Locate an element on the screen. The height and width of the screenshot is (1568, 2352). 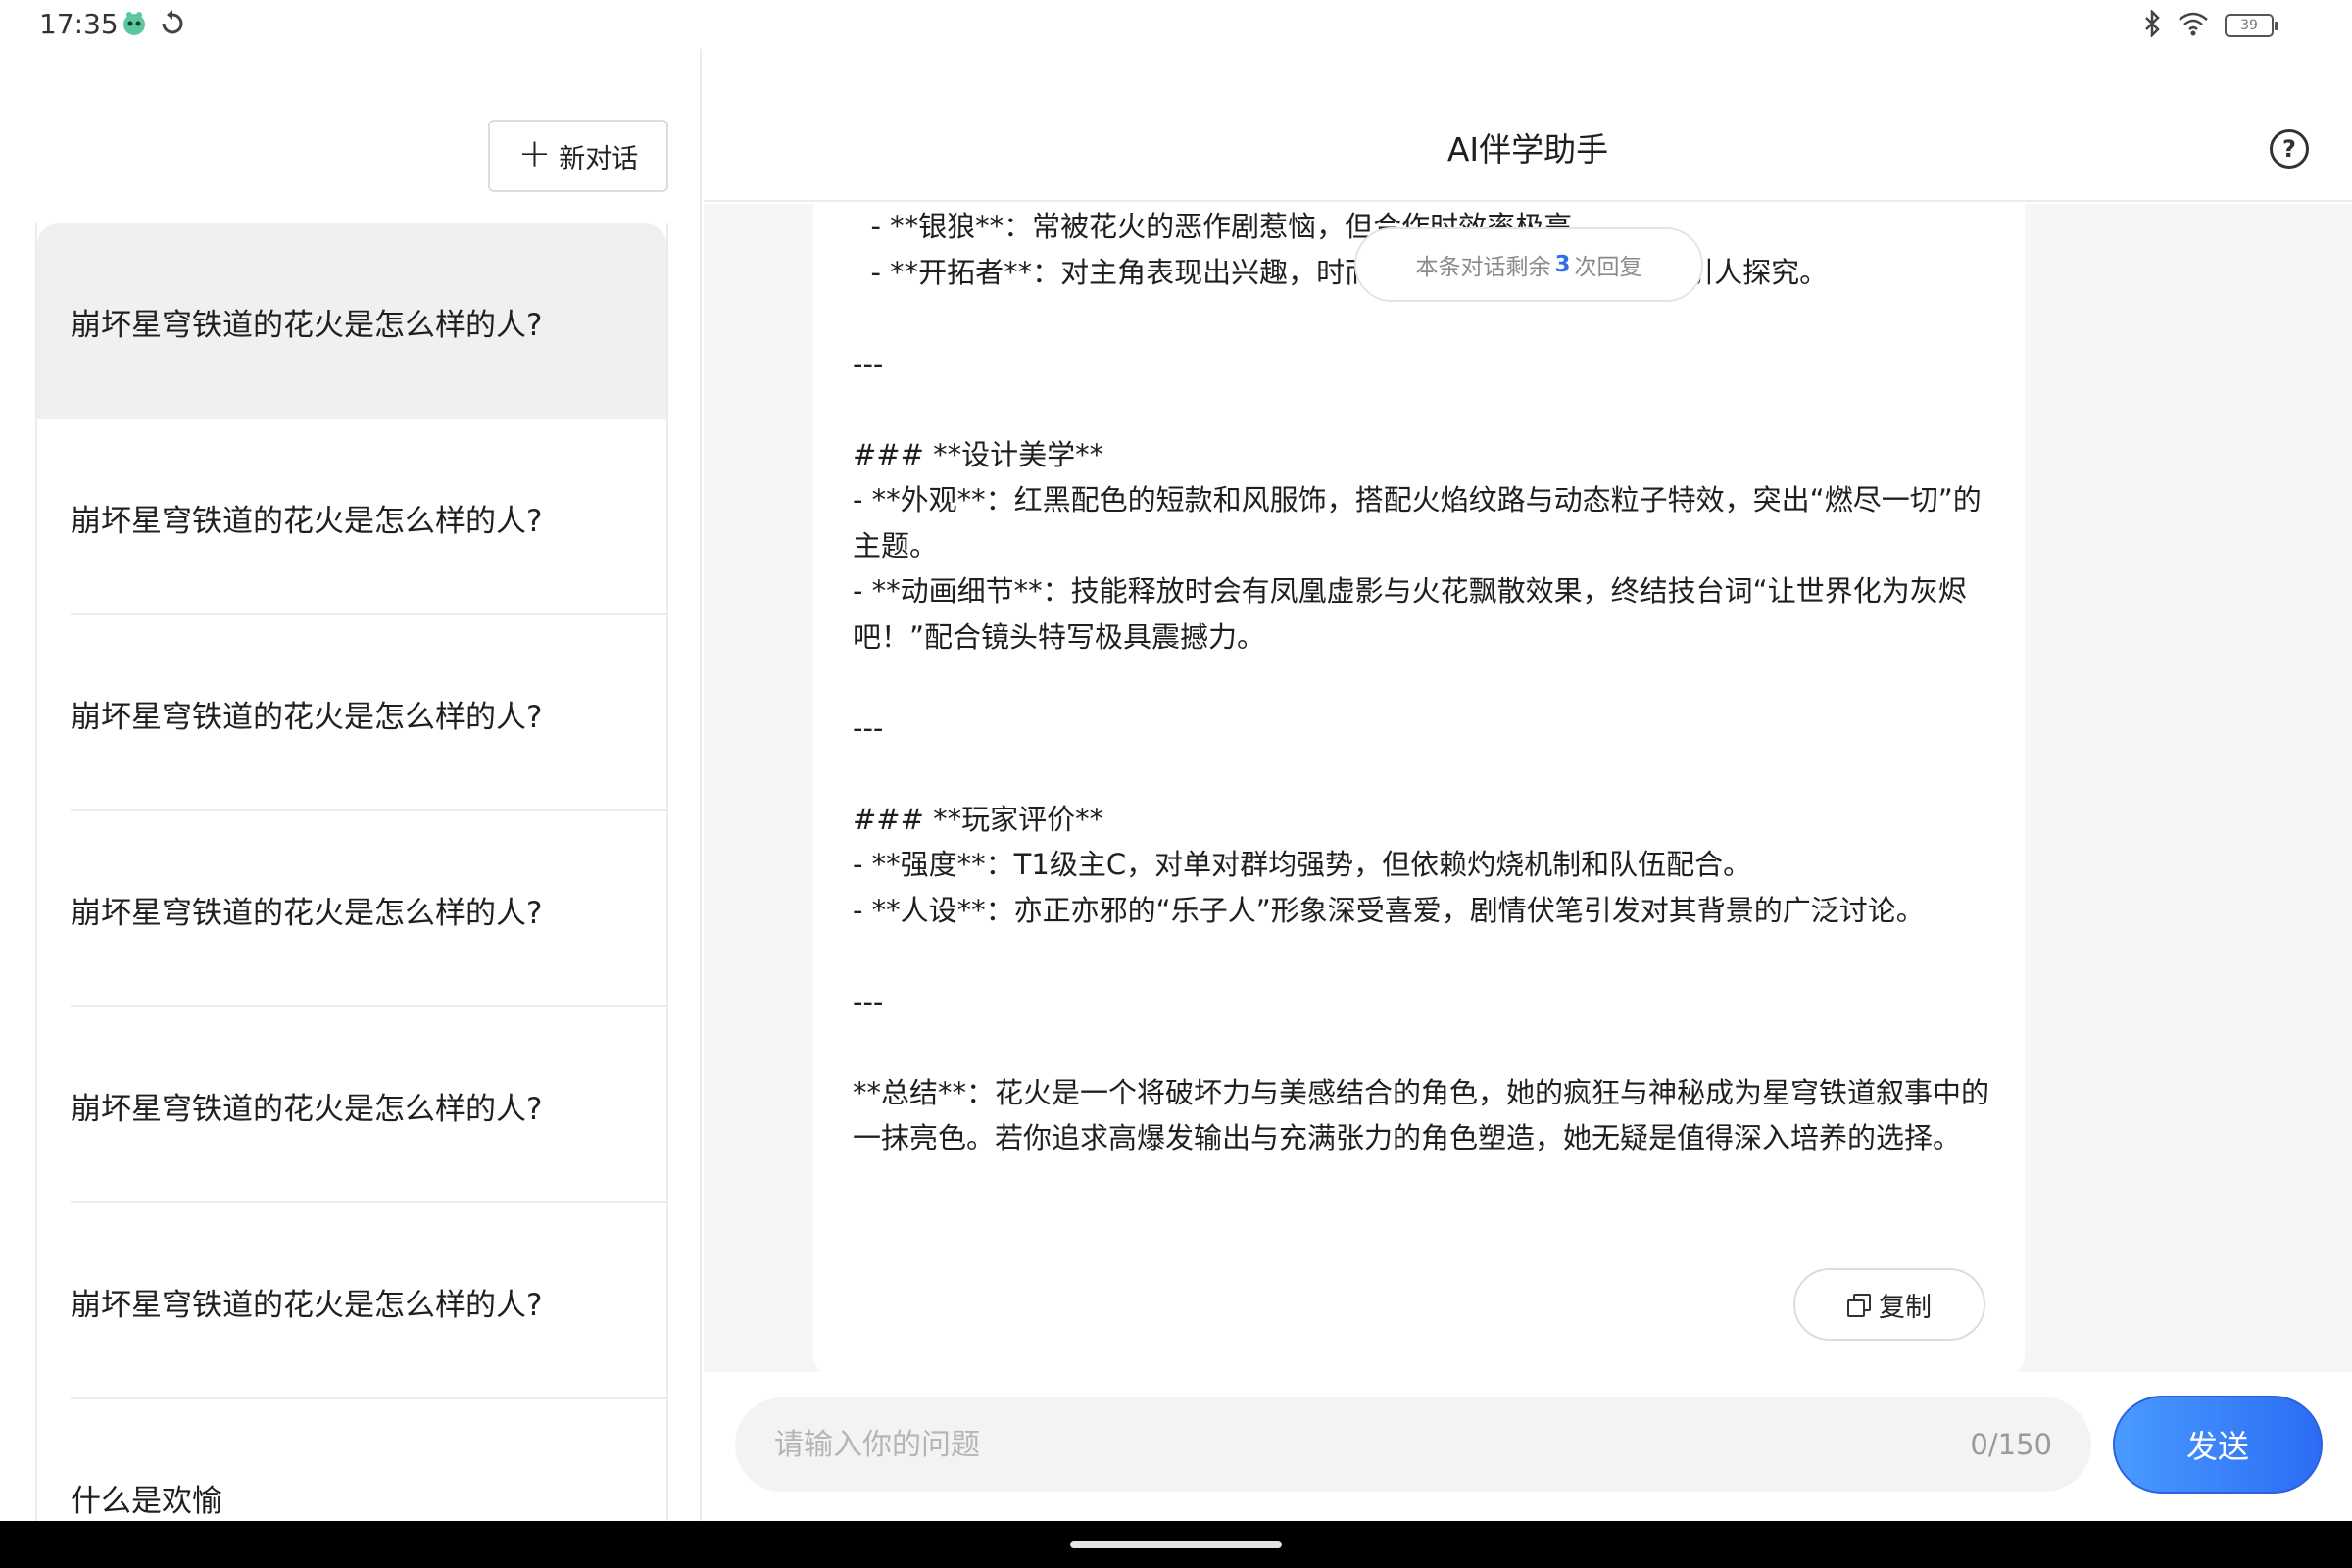
conversation-item: 什么是欢愉 is located at coordinates (351, 1460).